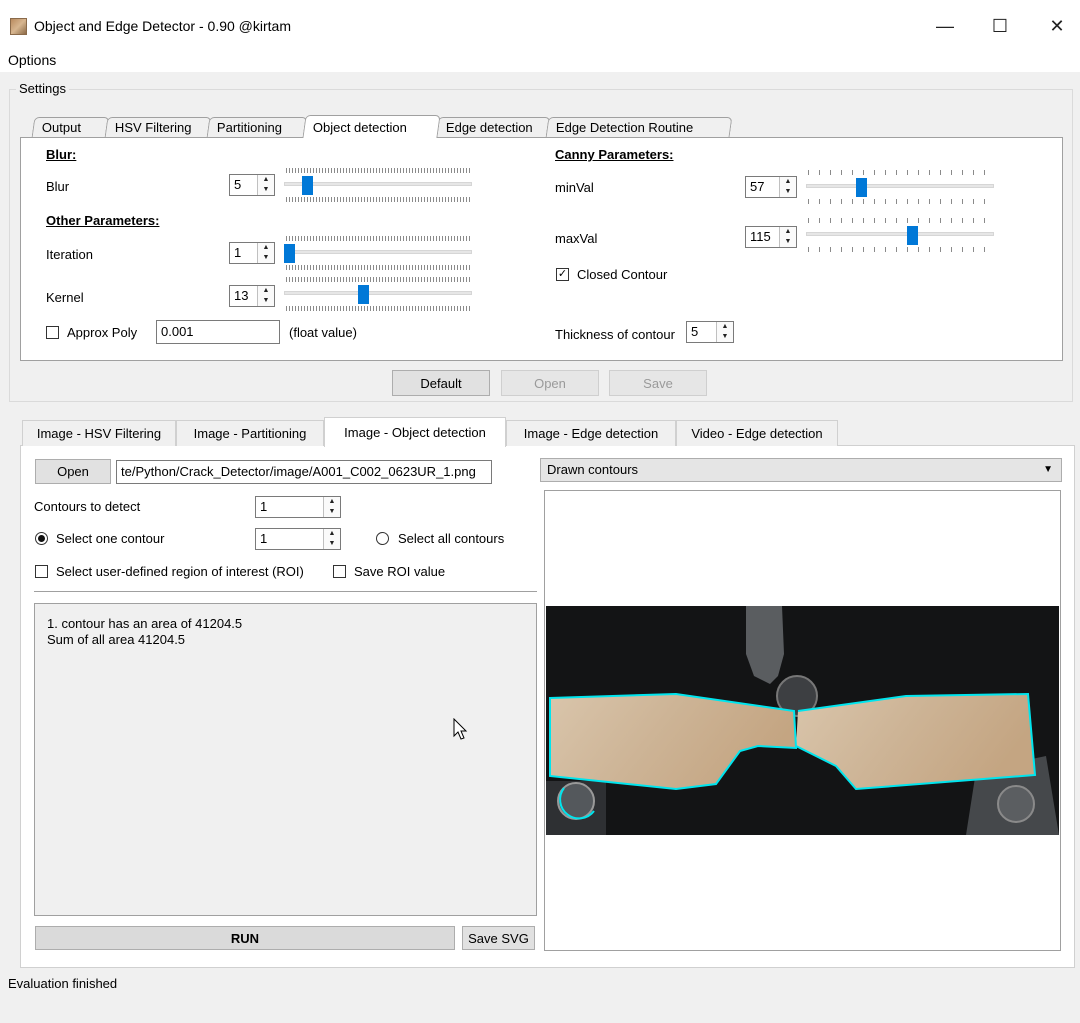 The width and height of the screenshot is (1080, 1023). I want to click on minval-slider-handle, so click(861, 187).